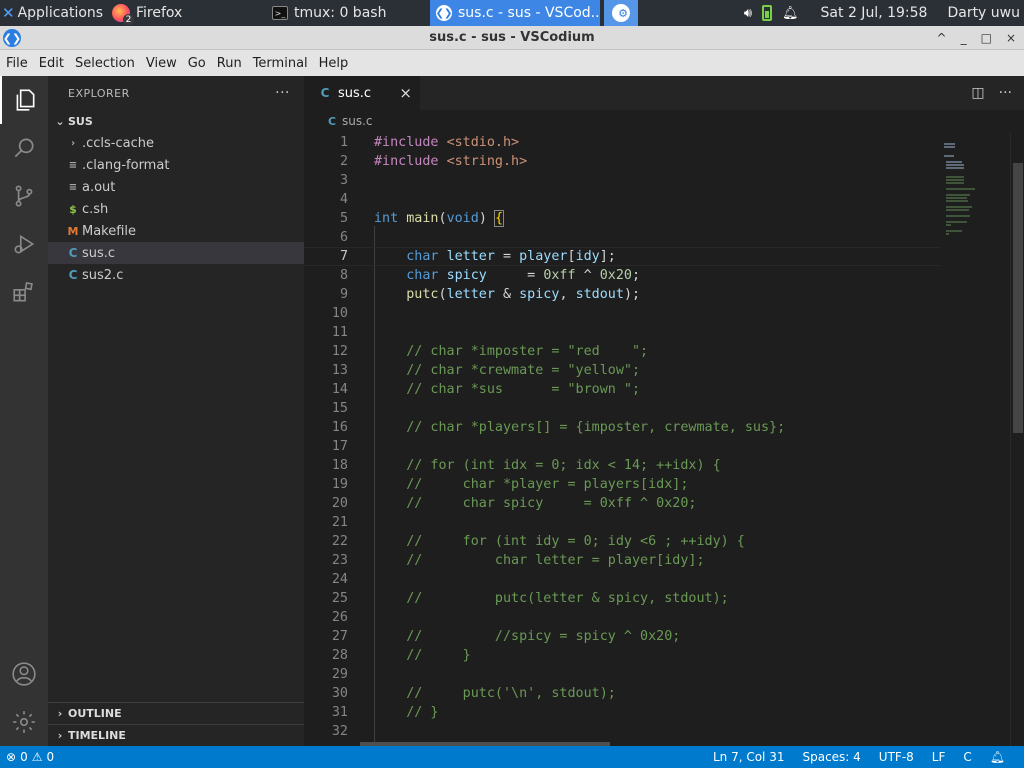 This screenshot has width=1024, height=768. I want to click on maximize-button: □, so click(986, 38).